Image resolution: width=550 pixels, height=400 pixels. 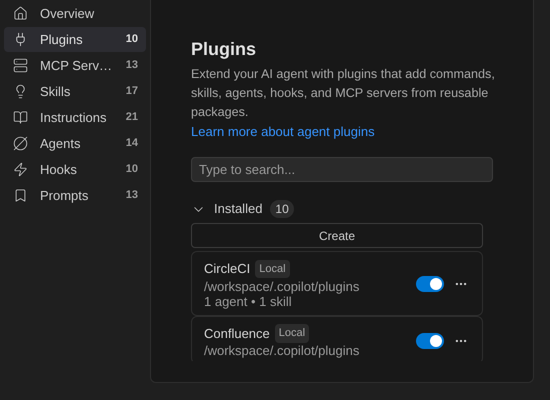 What do you see at coordinates (20, 143) in the screenshot?
I see `slashed-circle-icon` at bounding box center [20, 143].